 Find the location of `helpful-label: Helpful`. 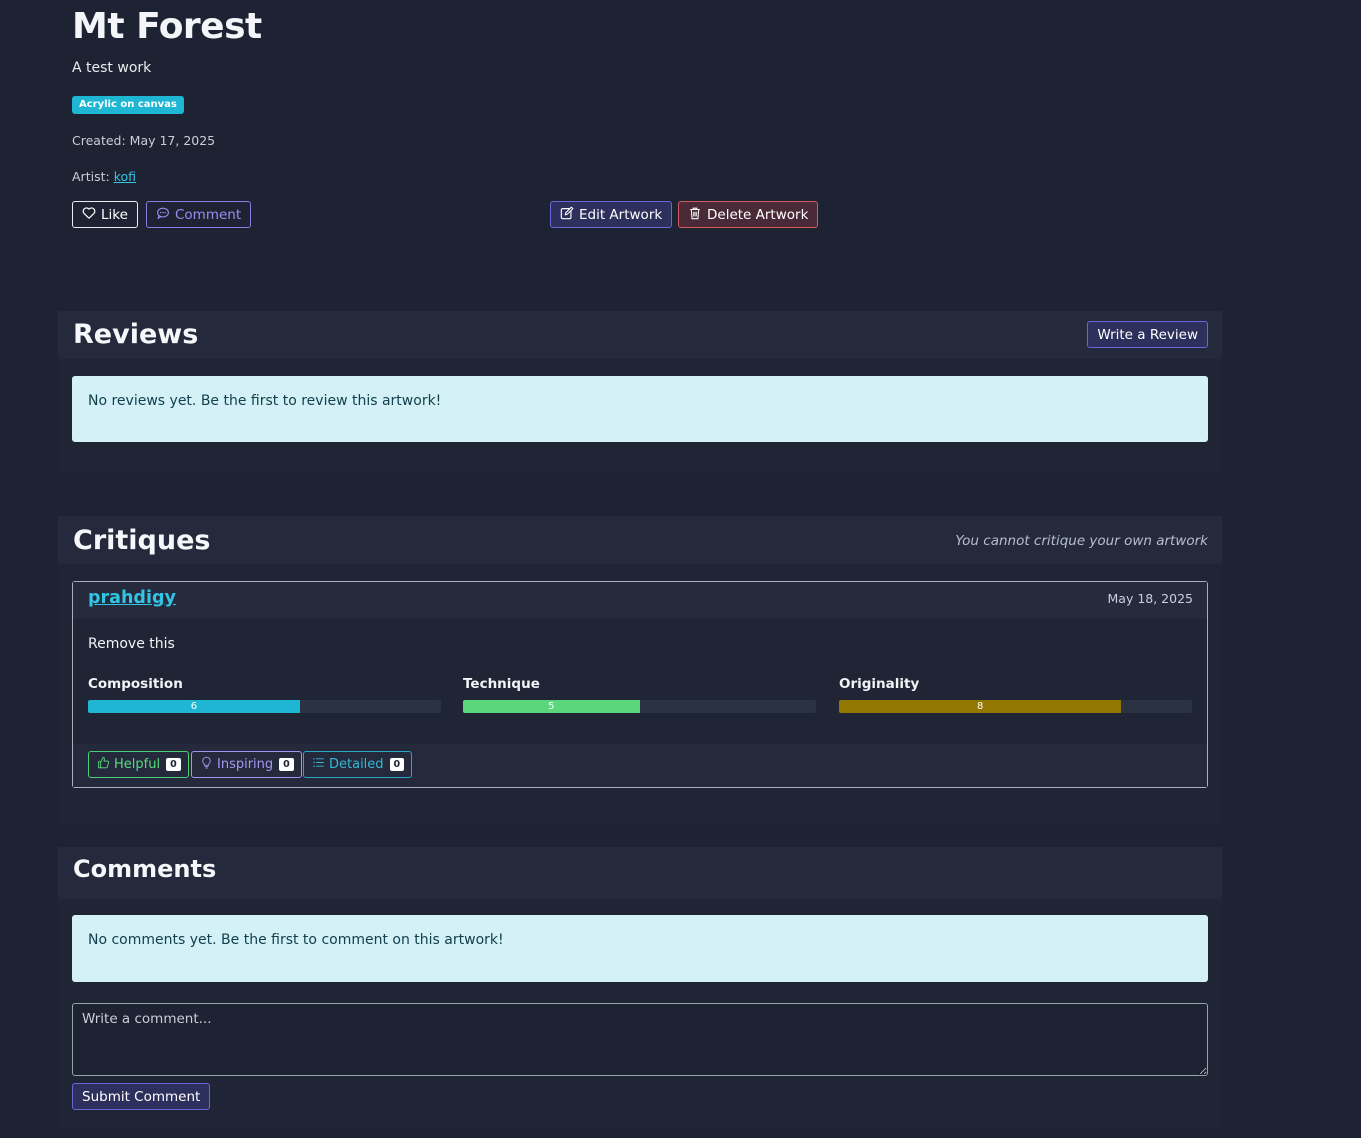

helpful-label: Helpful is located at coordinates (137, 764).